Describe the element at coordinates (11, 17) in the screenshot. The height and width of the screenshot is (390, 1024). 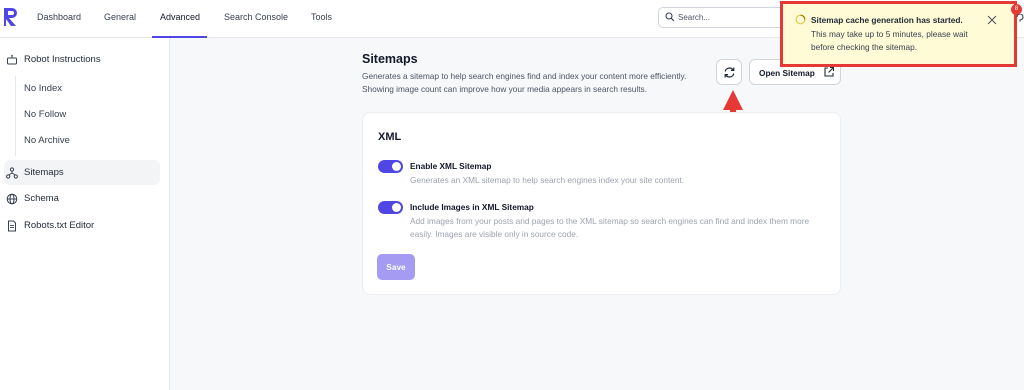
I see `rankmath-logo-icon` at that location.